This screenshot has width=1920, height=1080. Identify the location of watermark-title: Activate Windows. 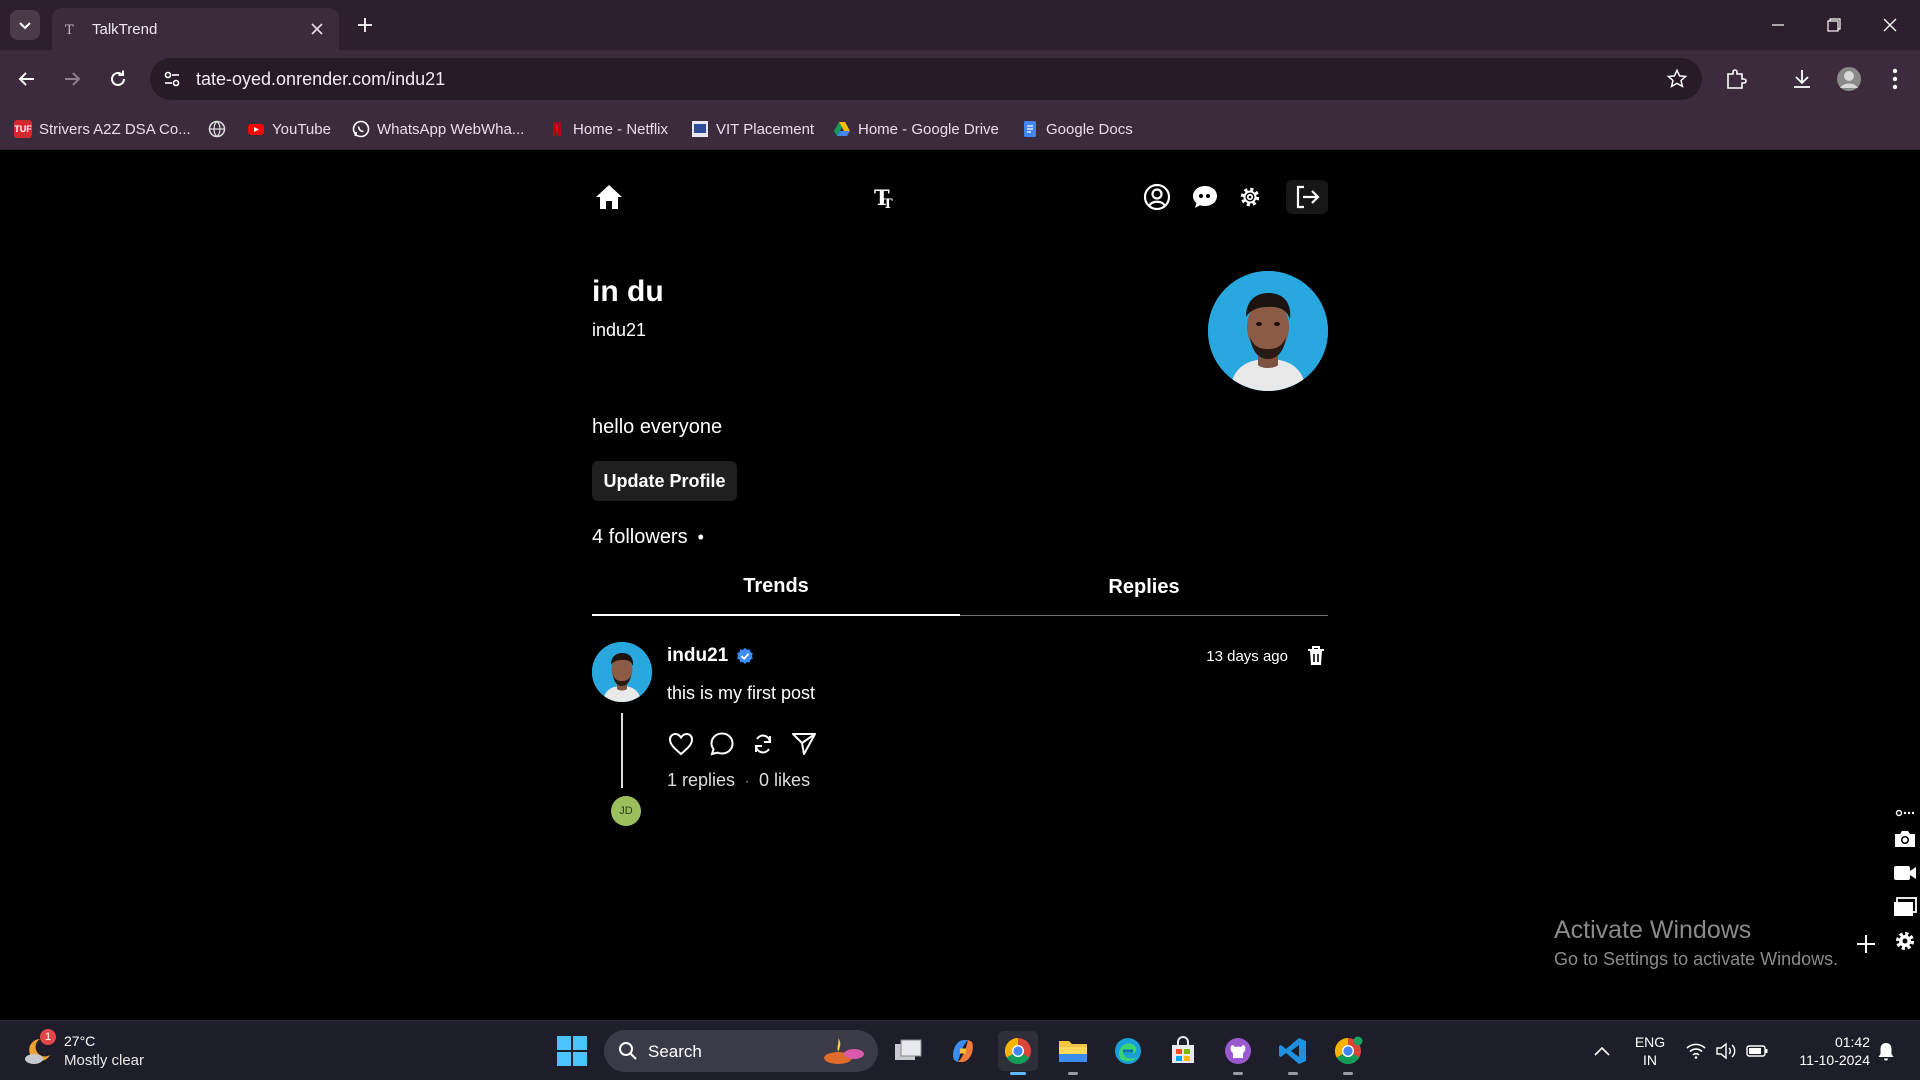
(1653, 930).